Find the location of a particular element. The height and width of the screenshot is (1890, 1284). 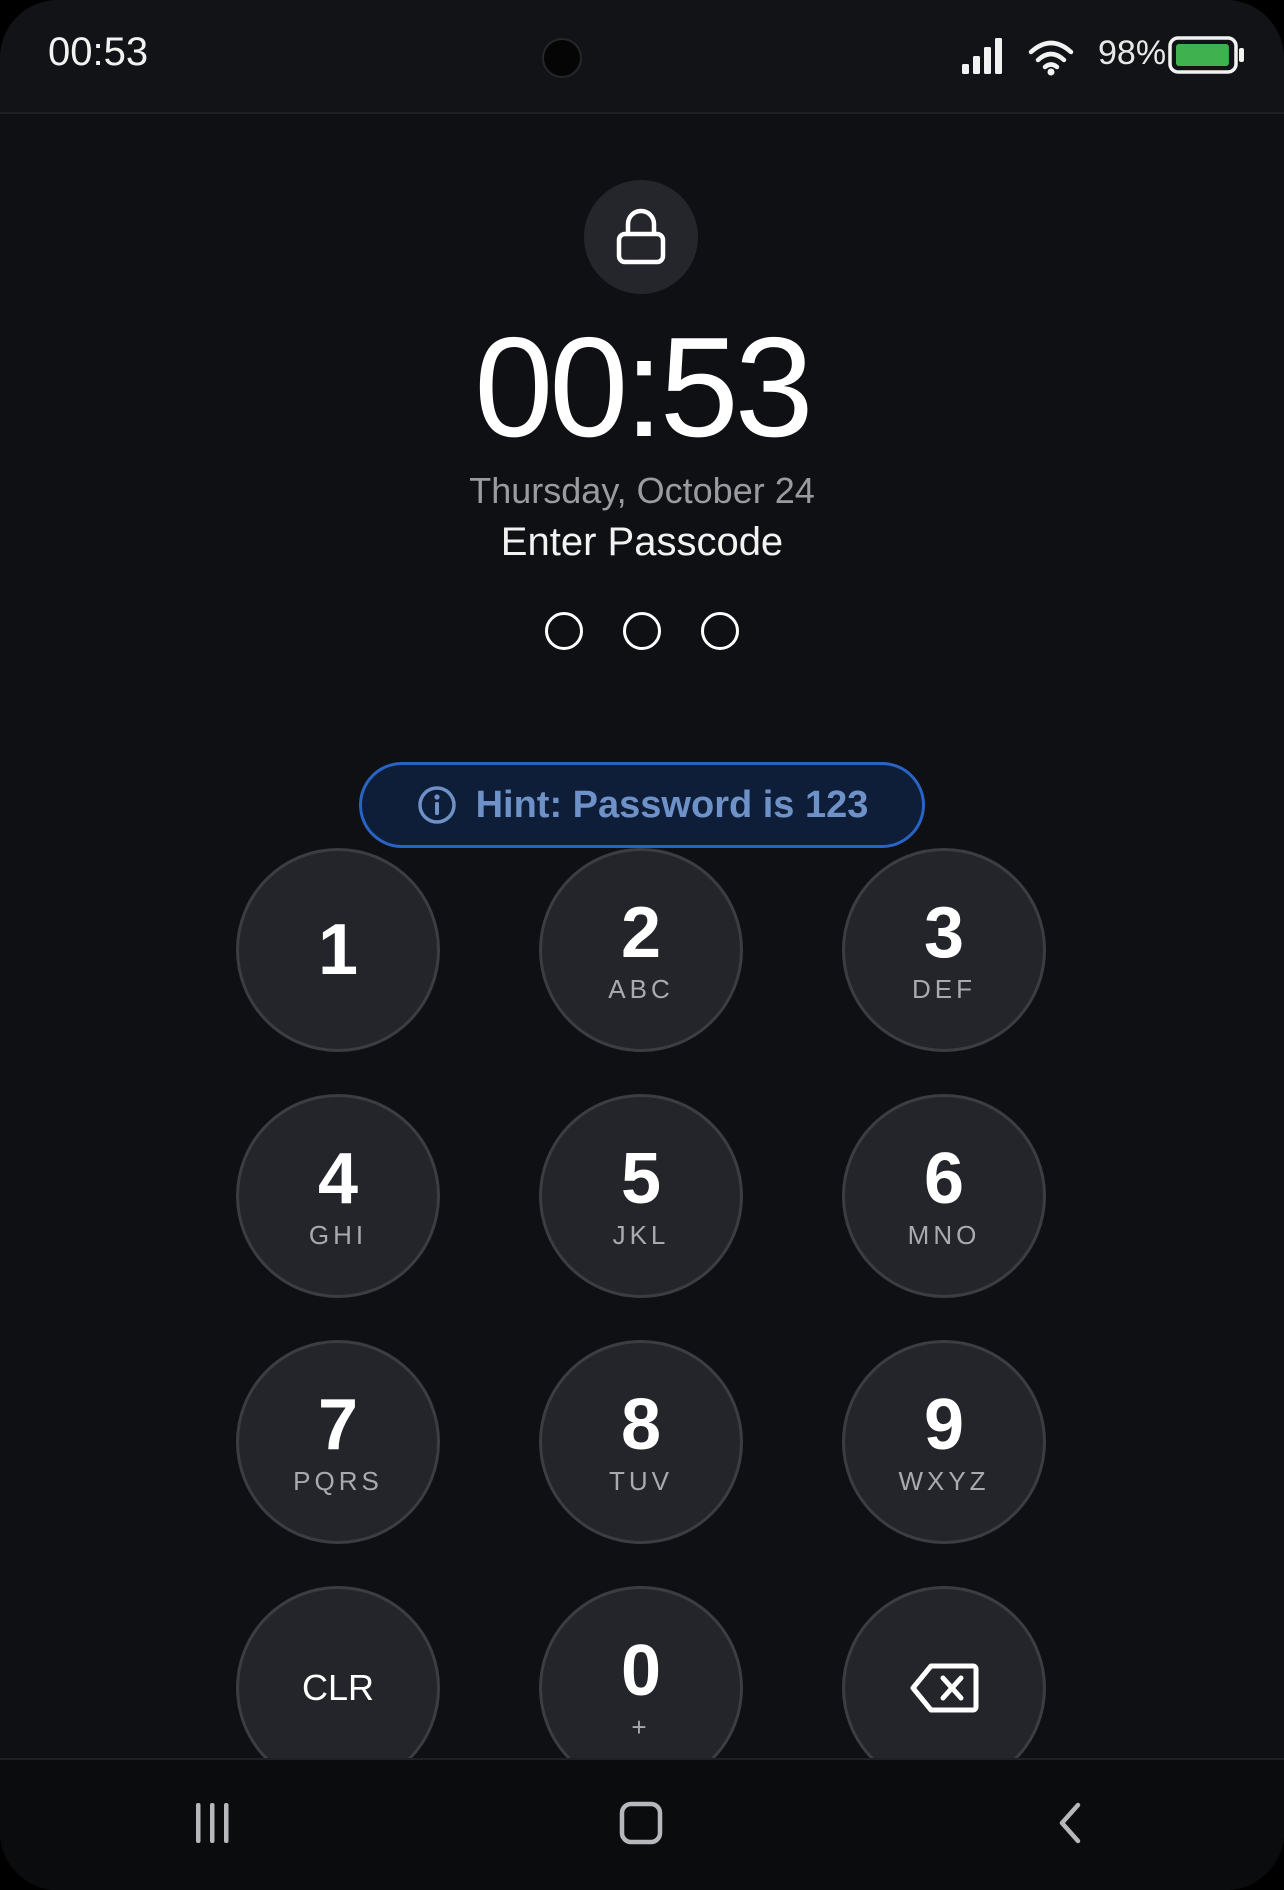

status-bar: 00:53 98% is located at coordinates (642, 57).